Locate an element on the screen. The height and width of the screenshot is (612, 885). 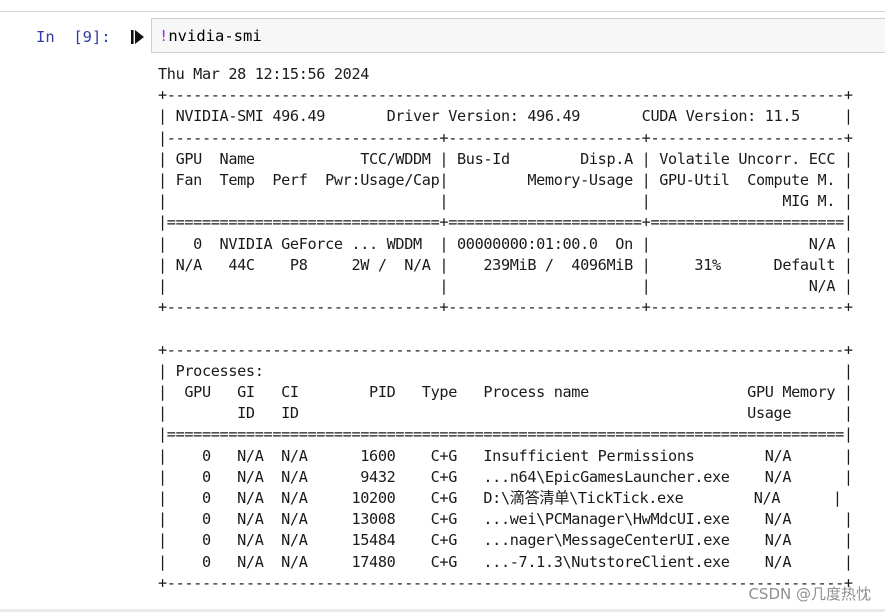
output-line: | | | N/A | is located at coordinates (505, 286).